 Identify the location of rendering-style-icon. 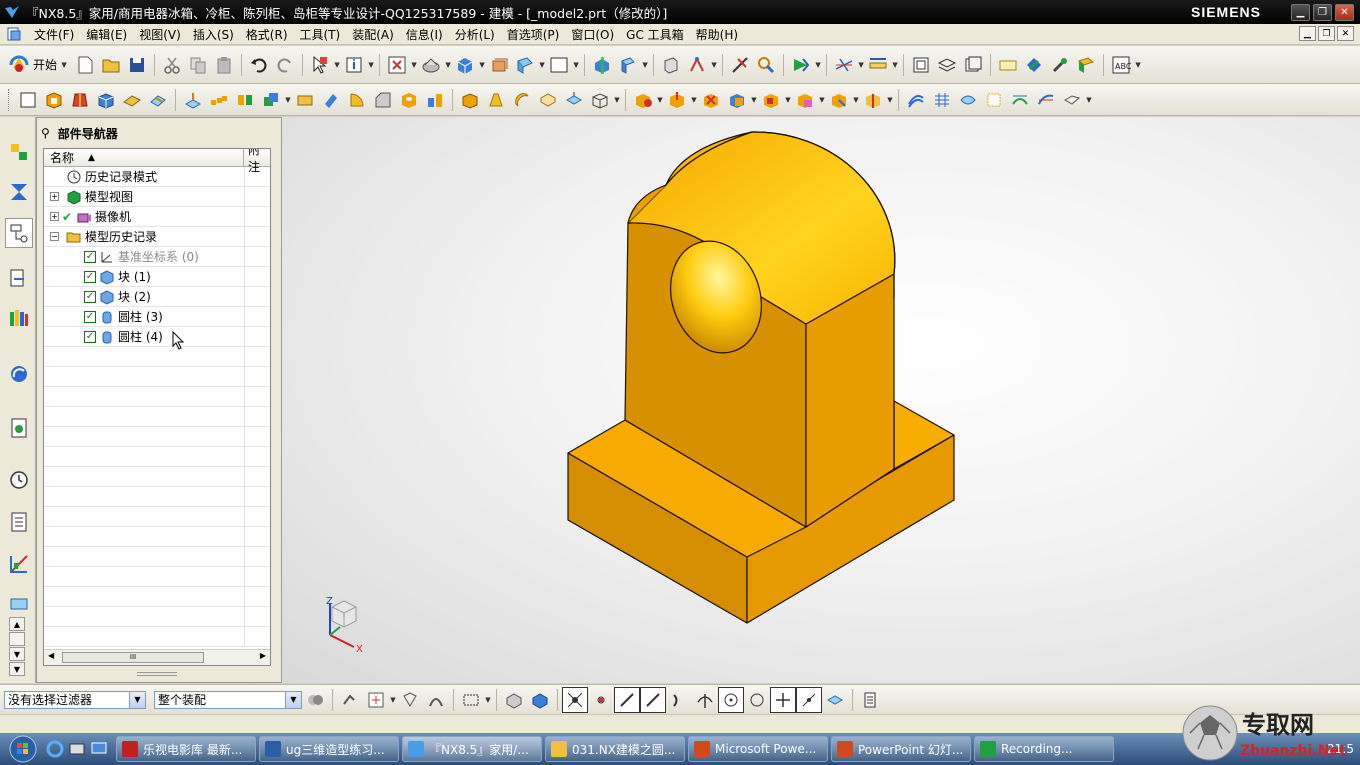
(431, 65).